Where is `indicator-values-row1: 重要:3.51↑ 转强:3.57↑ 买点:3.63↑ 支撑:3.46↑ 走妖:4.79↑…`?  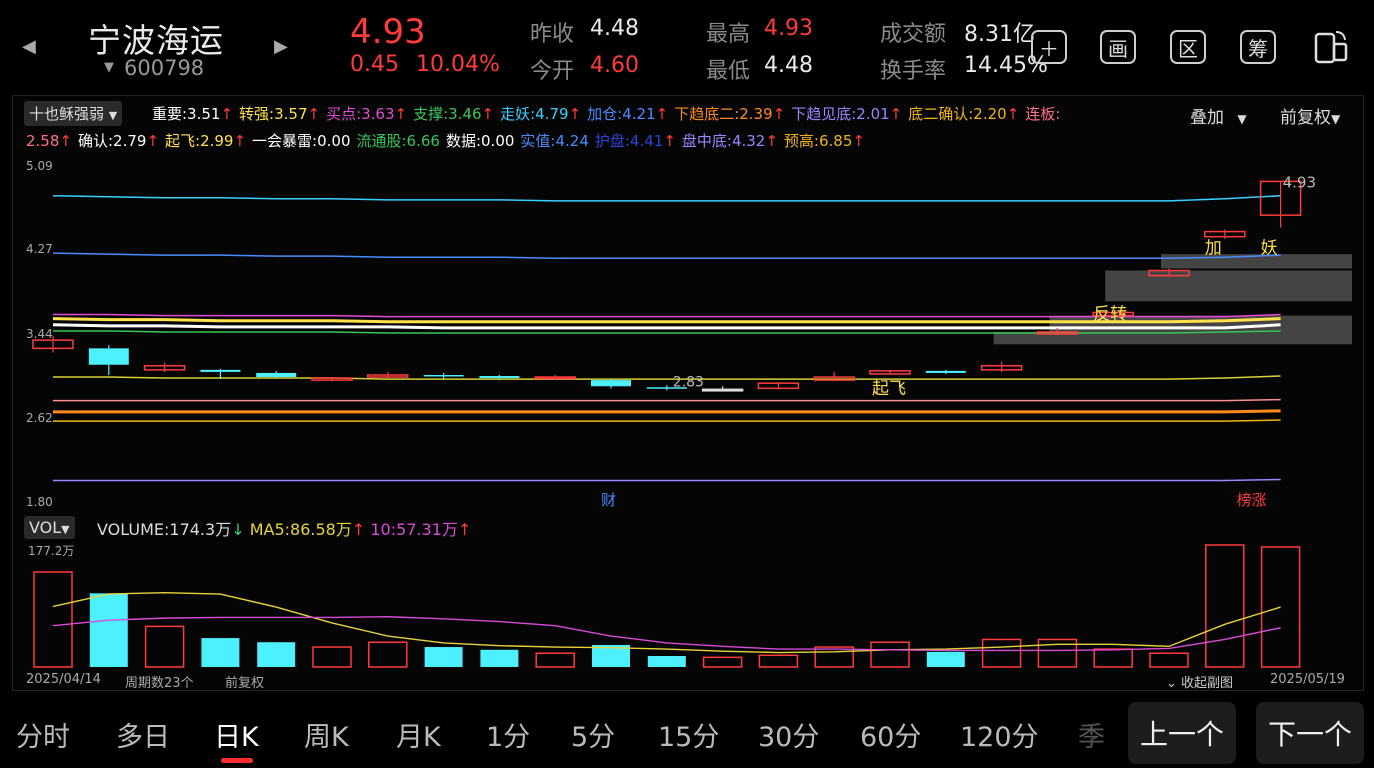
indicator-values-row1: 重要:3.51↑ 转强:3.57↑ 买点:3.63↑ 支撑:3.46↑ 走妖:4.79↑… is located at coordinates (609, 113).